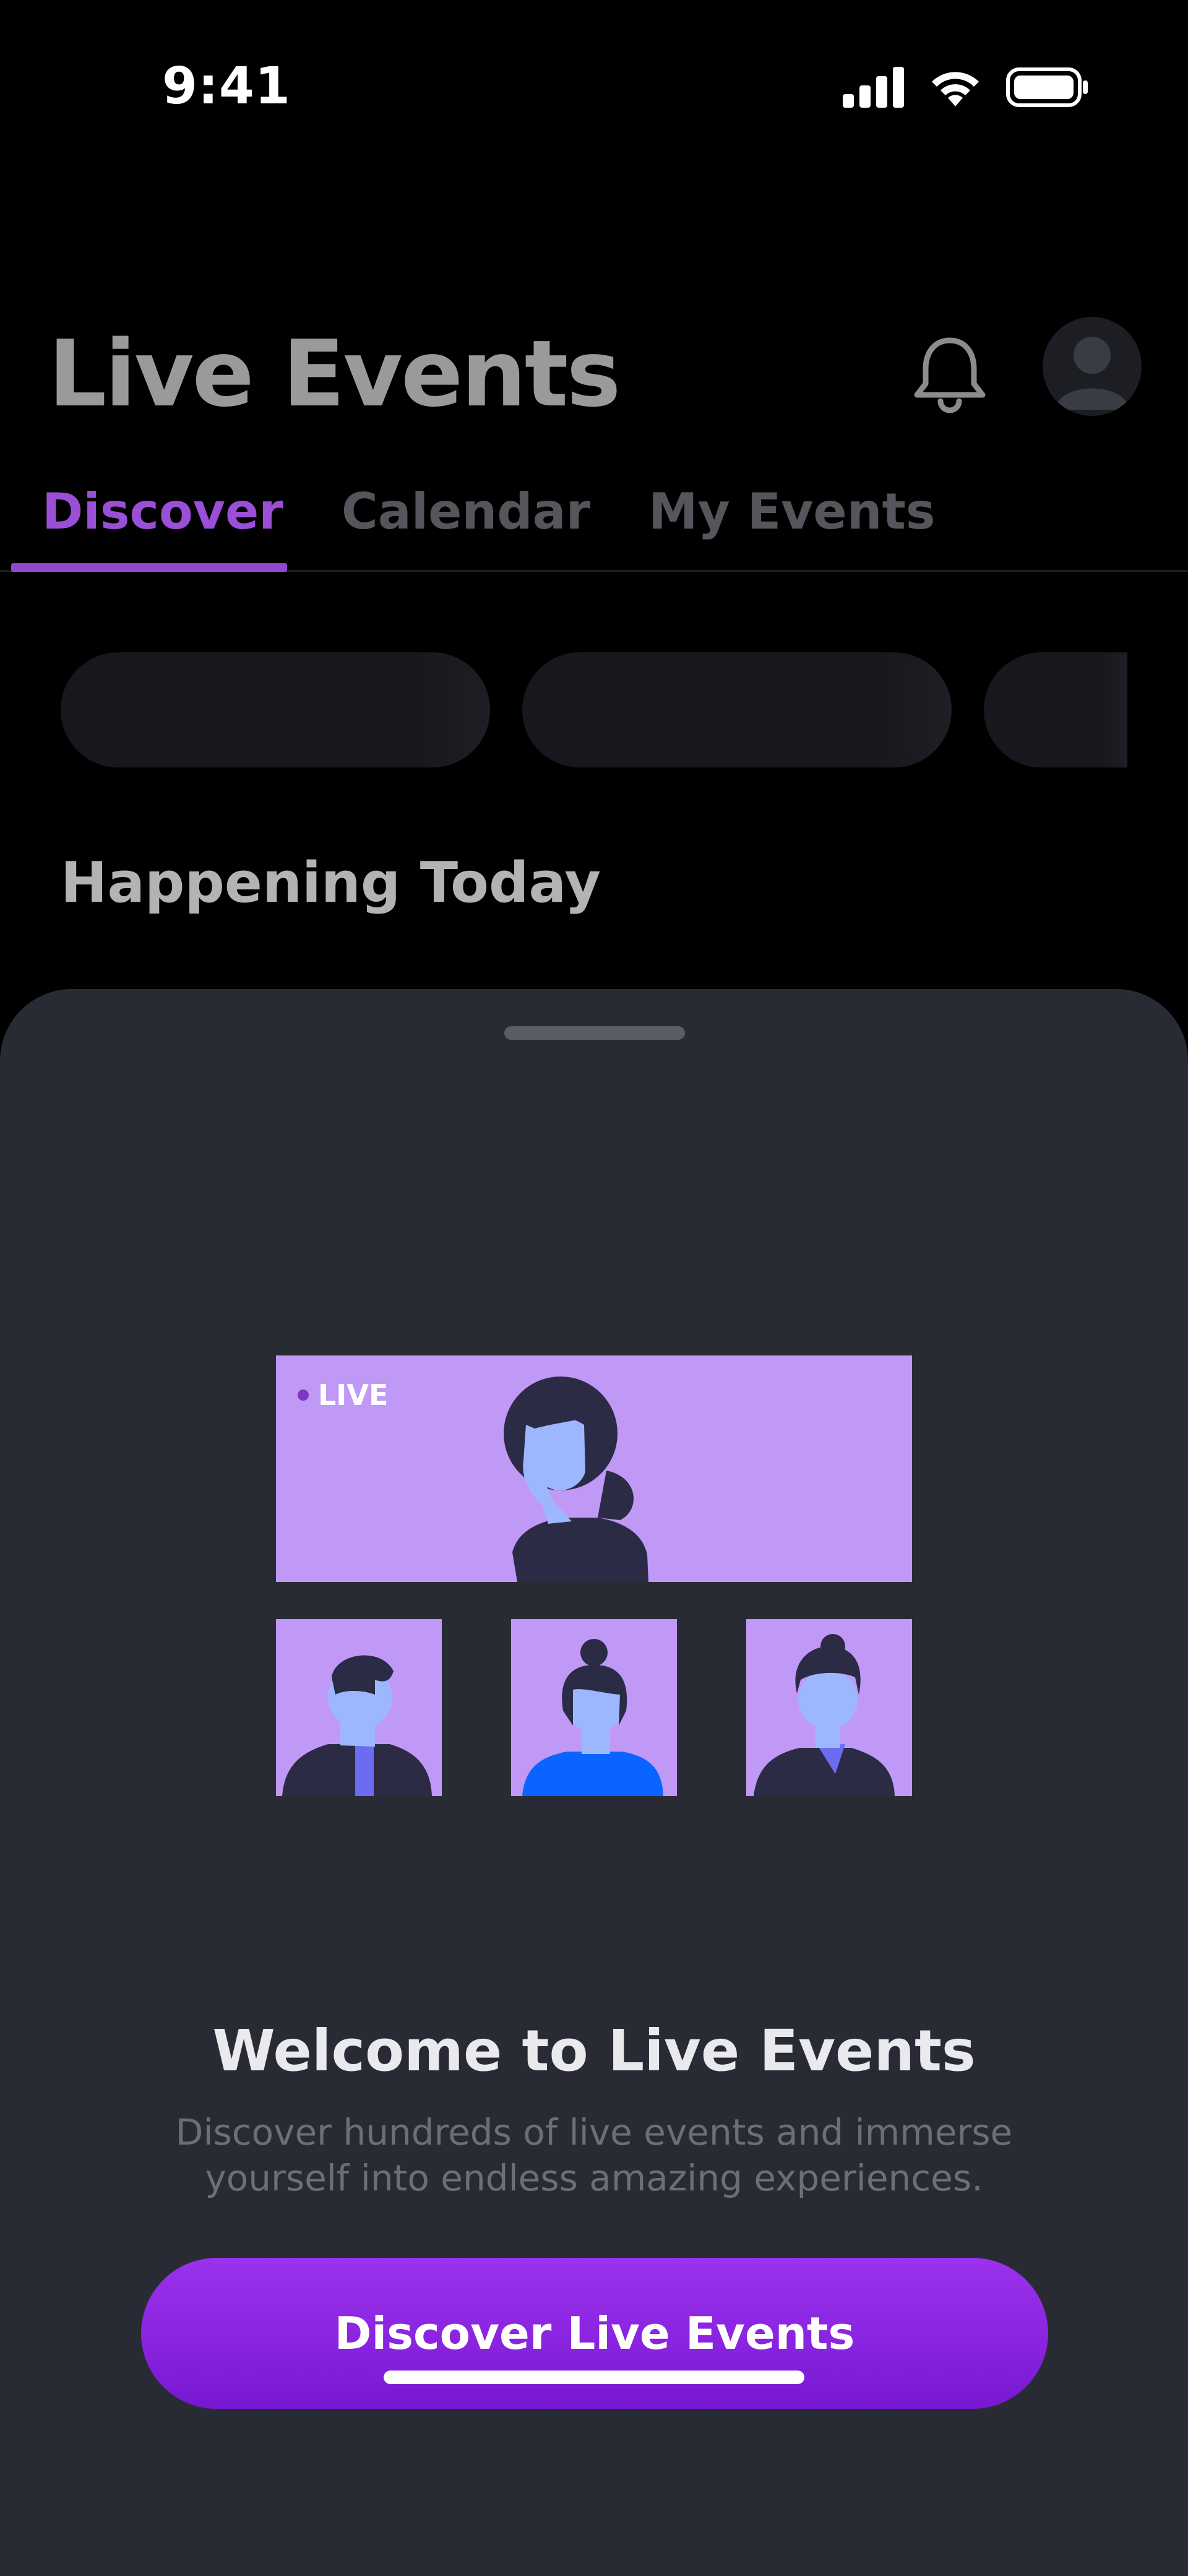 The width and height of the screenshot is (1188, 2576). I want to click on status-icons, so click(966, 87).